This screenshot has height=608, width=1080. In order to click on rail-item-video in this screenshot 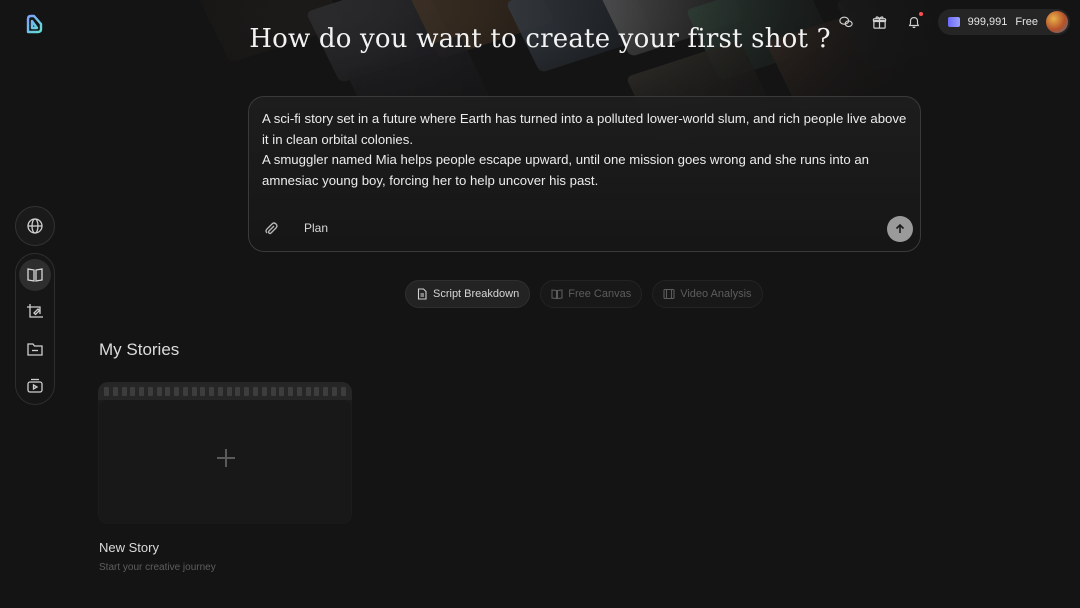, I will do `click(35, 386)`.